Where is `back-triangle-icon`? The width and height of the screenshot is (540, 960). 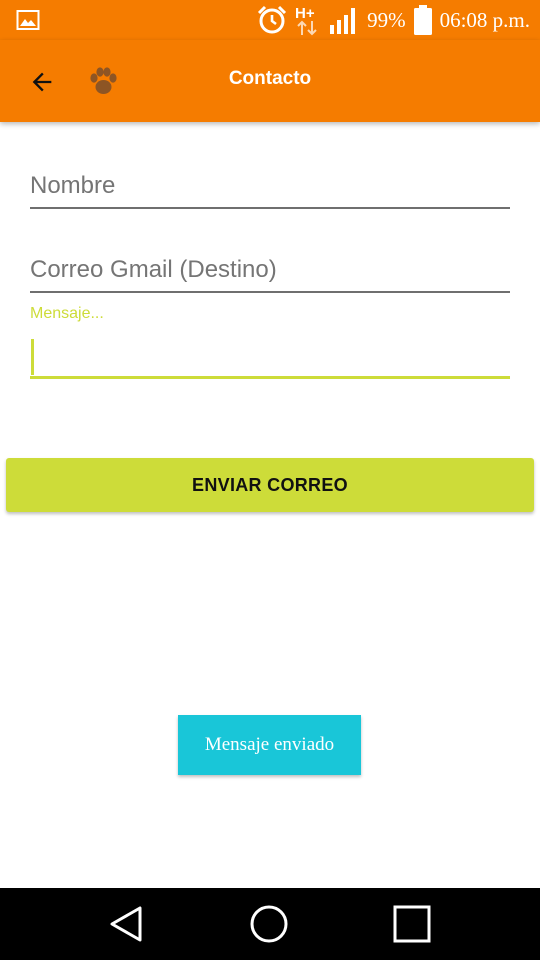
back-triangle-icon is located at coordinates (126, 924).